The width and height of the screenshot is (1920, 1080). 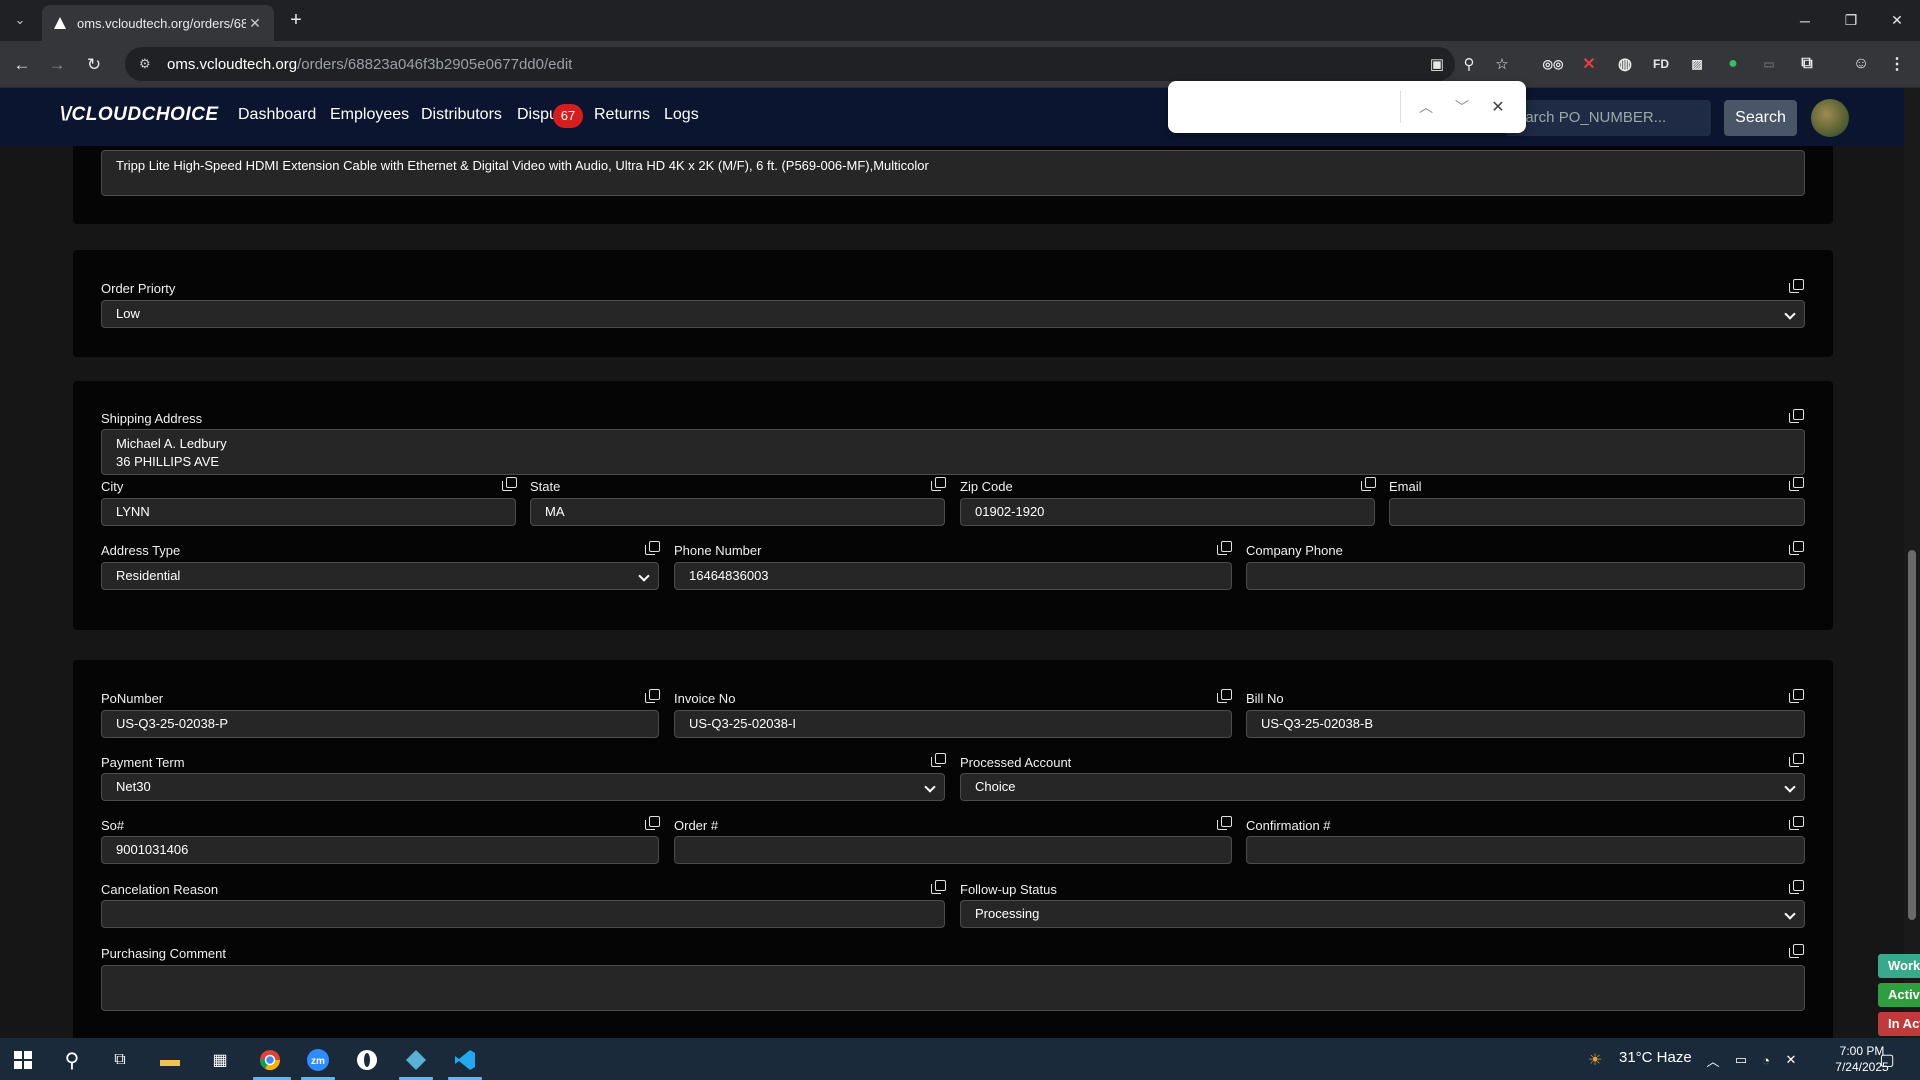 What do you see at coordinates (270, 1060) in the screenshot?
I see `chrome-icon` at bounding box center [270, 1060].